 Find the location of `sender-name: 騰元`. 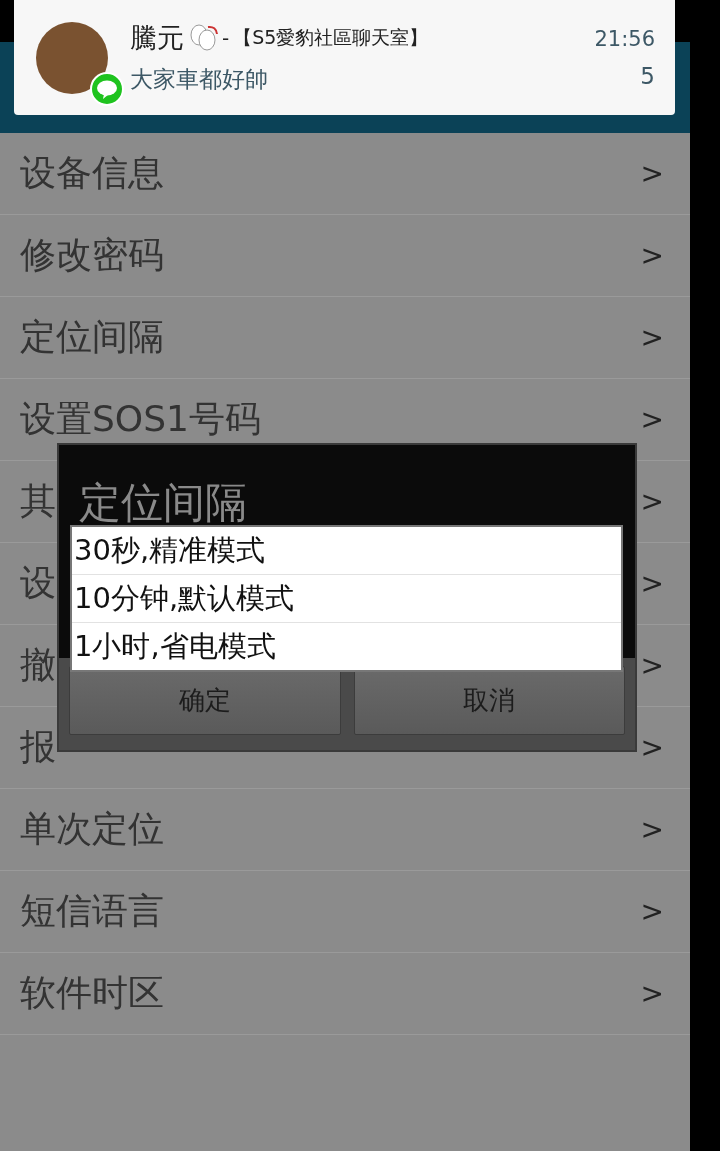

sender-name: 騰元 is located at coordinates (157, 38).